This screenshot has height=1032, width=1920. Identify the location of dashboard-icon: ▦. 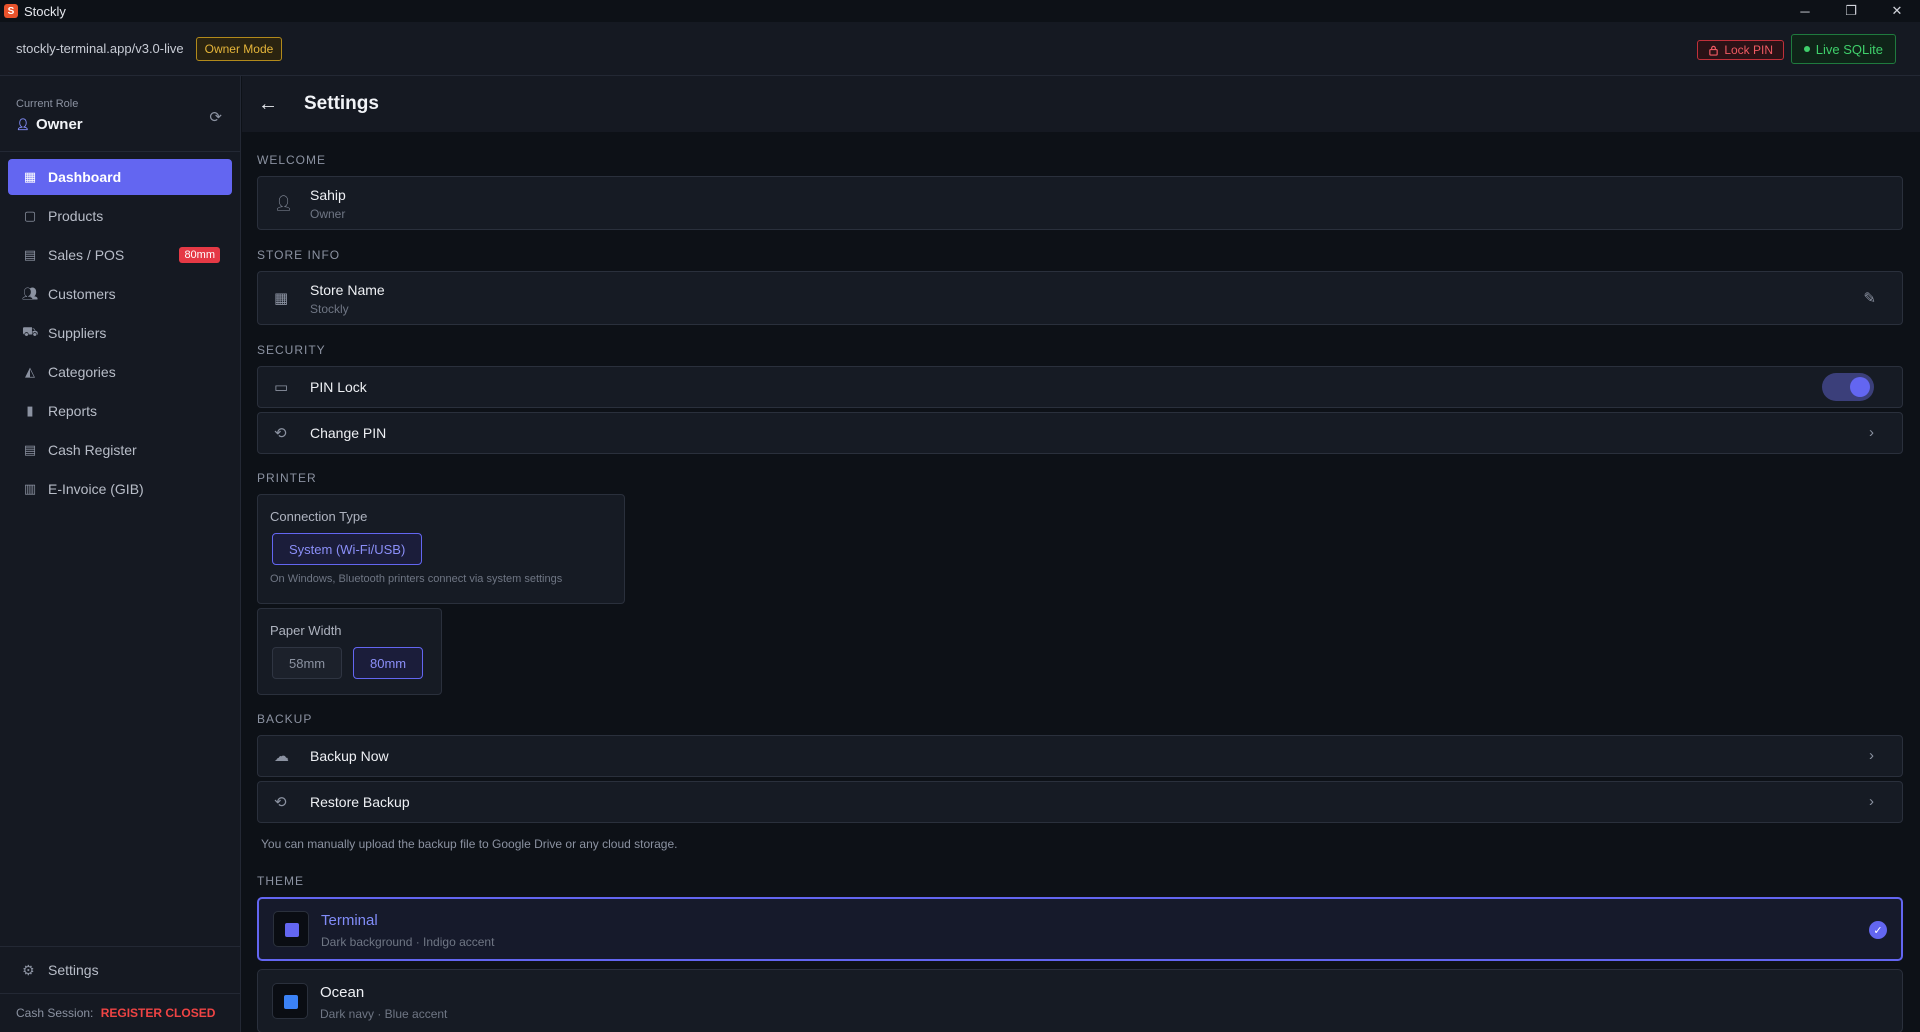
(30, 176).